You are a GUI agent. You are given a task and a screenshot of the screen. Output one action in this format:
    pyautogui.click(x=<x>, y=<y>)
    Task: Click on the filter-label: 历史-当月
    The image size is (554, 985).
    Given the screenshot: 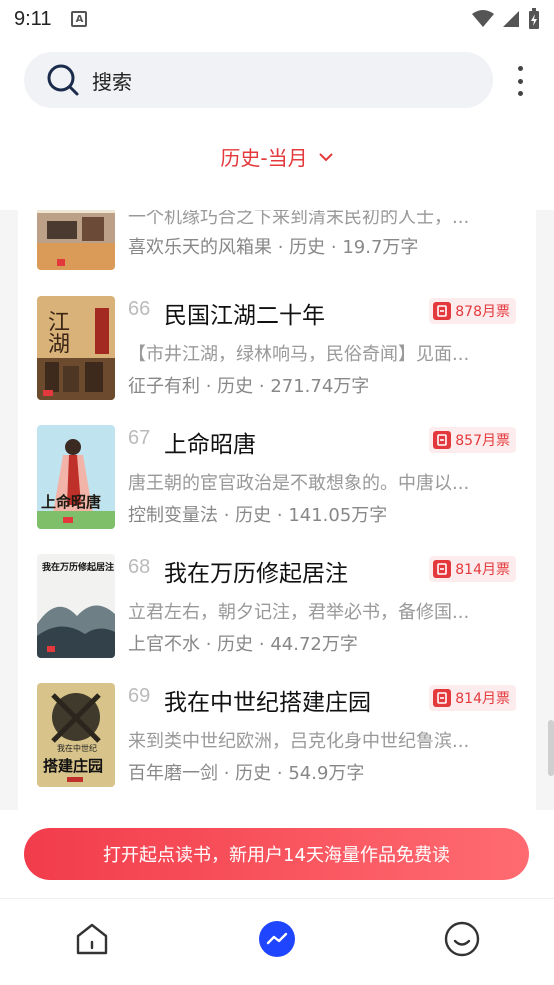 What is the action you would take?
    pyautogui.click(x=264, y=158)
    